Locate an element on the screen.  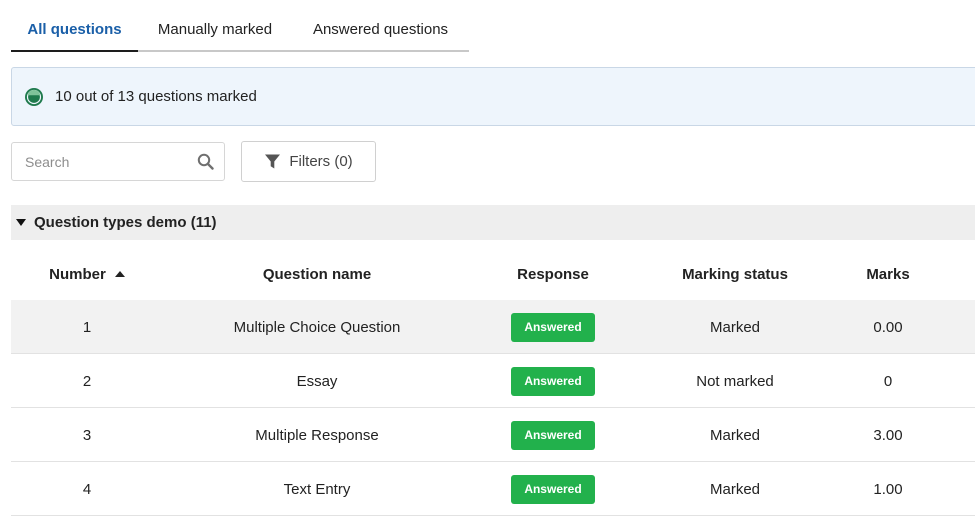
row-marks: 0 is located at coordinates (888, 381).